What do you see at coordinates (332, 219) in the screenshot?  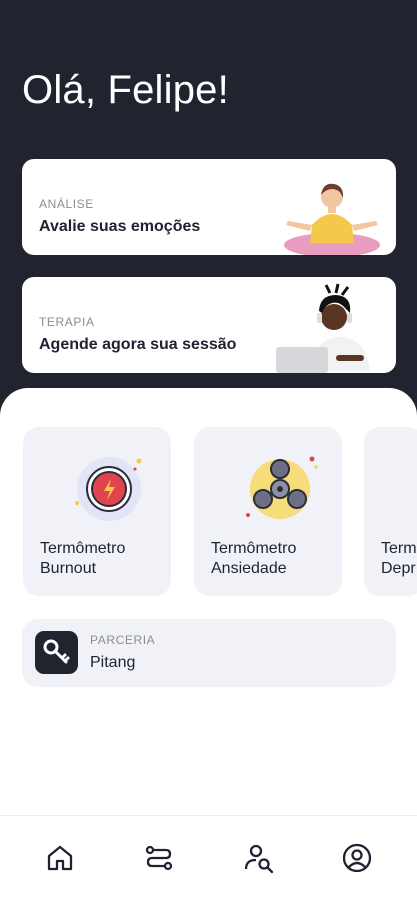 I see `meditating-woman-illustration` at bounding box center [332, 219].